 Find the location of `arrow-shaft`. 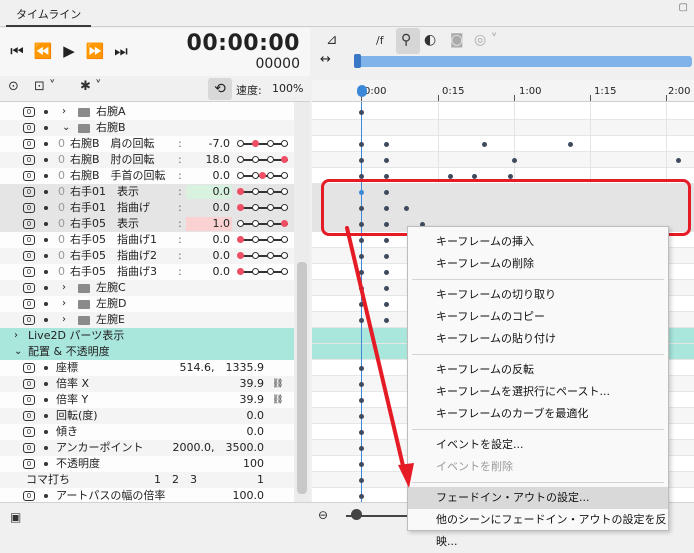

arrow-shaft is located at coordinates (375, 349).